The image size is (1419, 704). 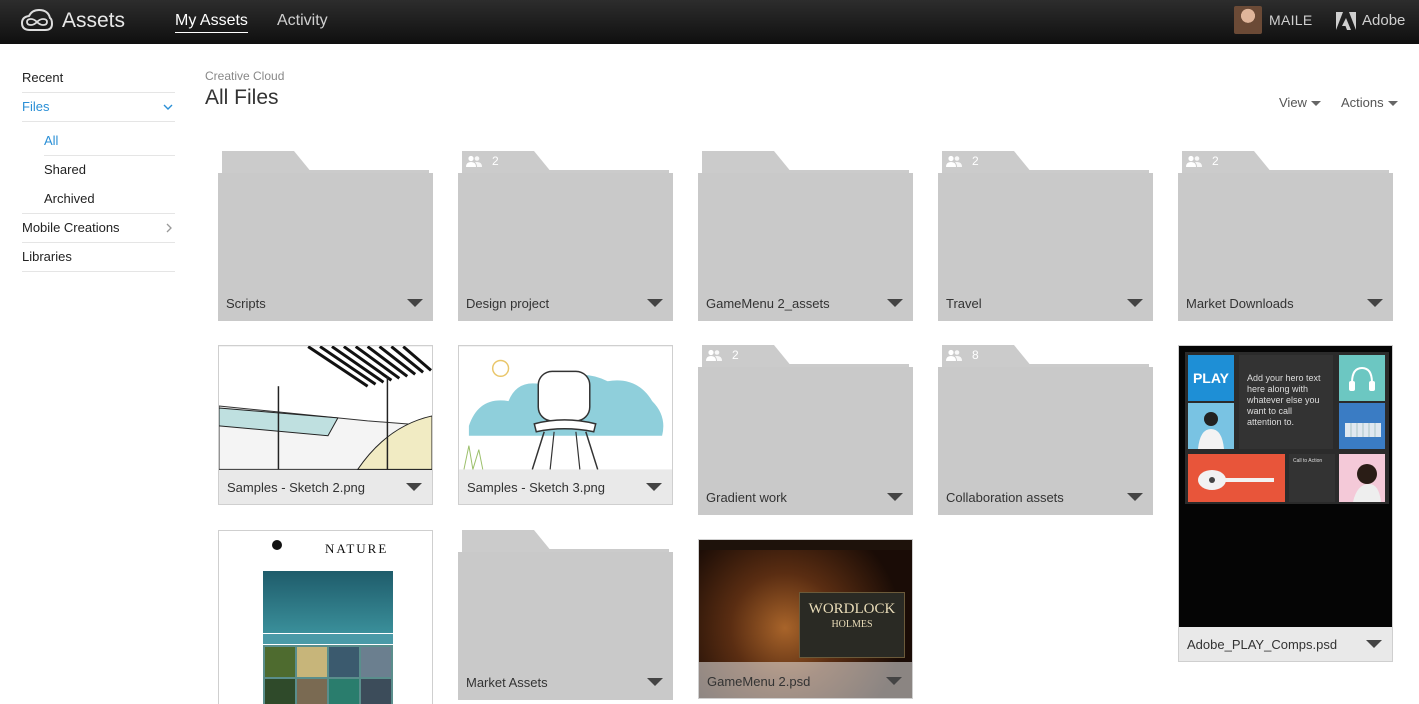 I want to click on nature-thumbnail: NATURE, so click(x=325, y=617).